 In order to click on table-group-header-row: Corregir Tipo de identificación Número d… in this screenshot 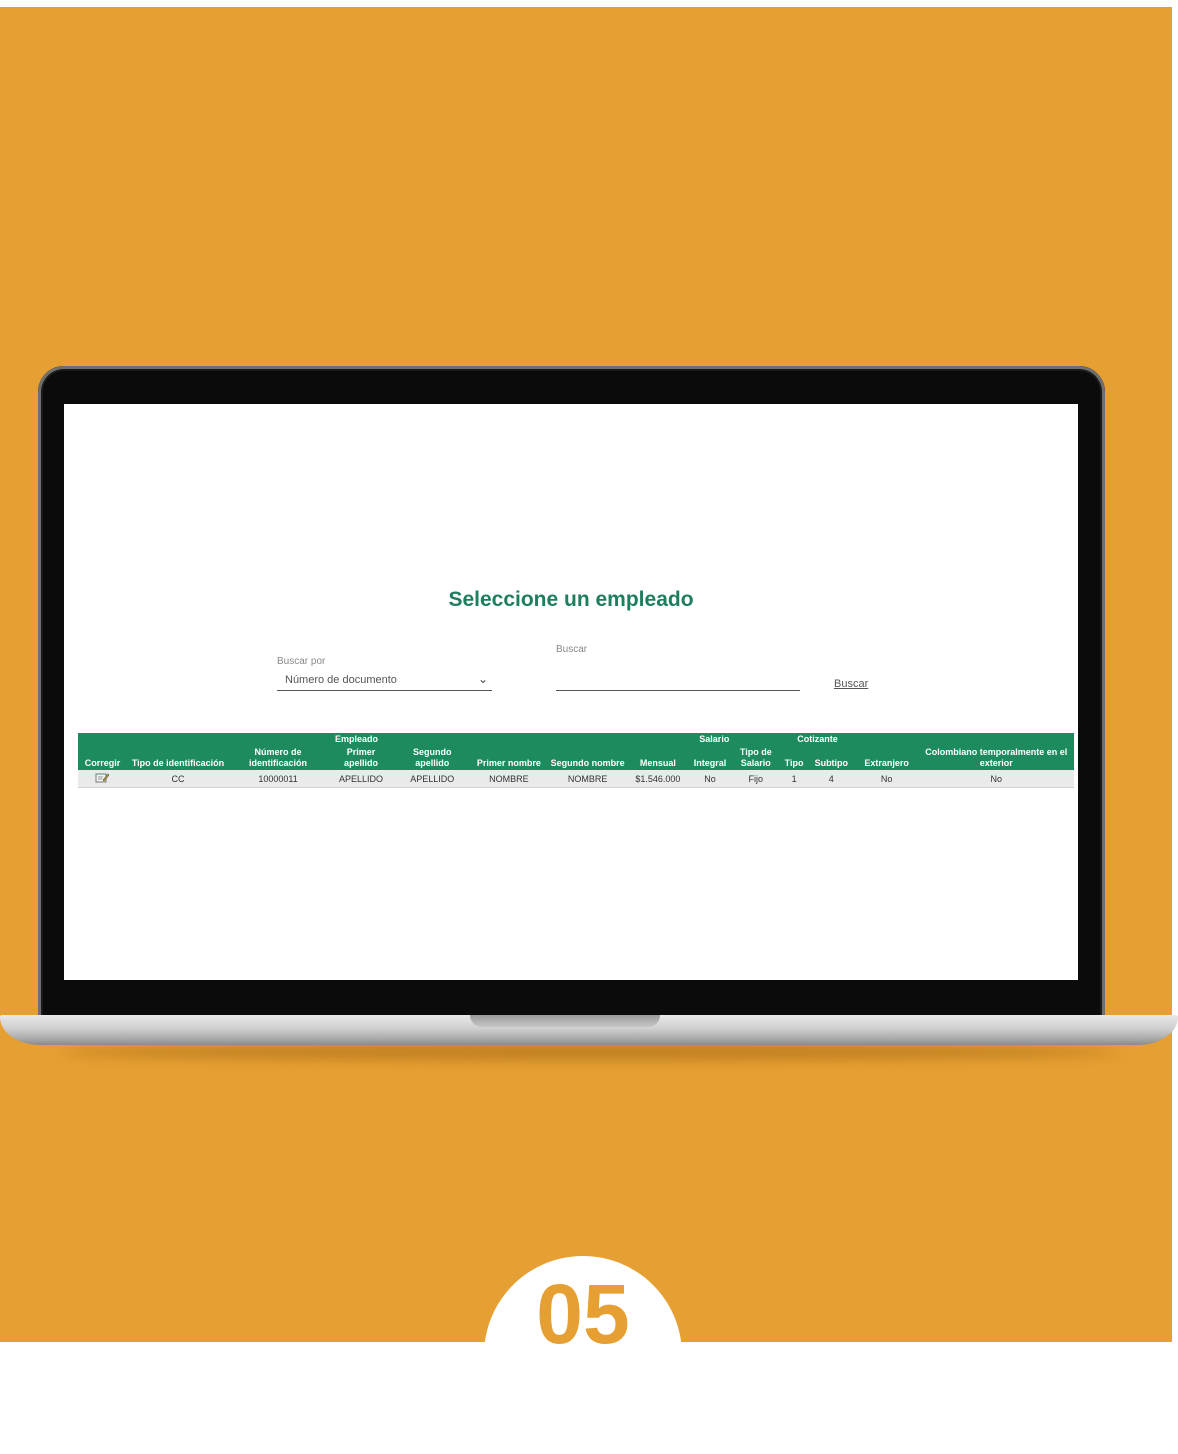, I will do `click(576, 751)`.